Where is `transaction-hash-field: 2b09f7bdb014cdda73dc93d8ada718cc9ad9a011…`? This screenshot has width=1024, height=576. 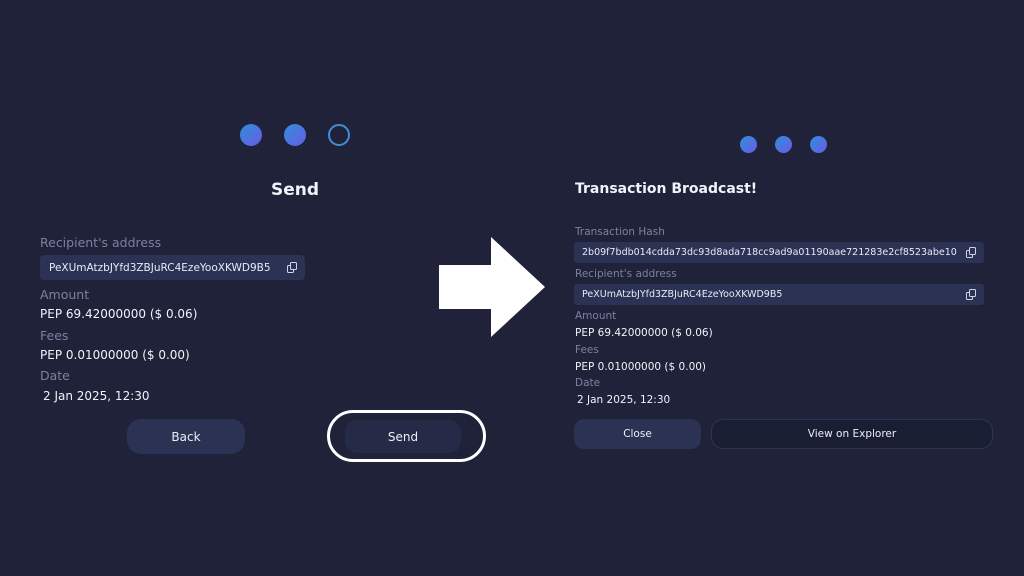 transaction-hash-field: 2b09f7bdb014cdda73dc93d8ada718cc9ad9a011… is located at coordinates (779, 252).